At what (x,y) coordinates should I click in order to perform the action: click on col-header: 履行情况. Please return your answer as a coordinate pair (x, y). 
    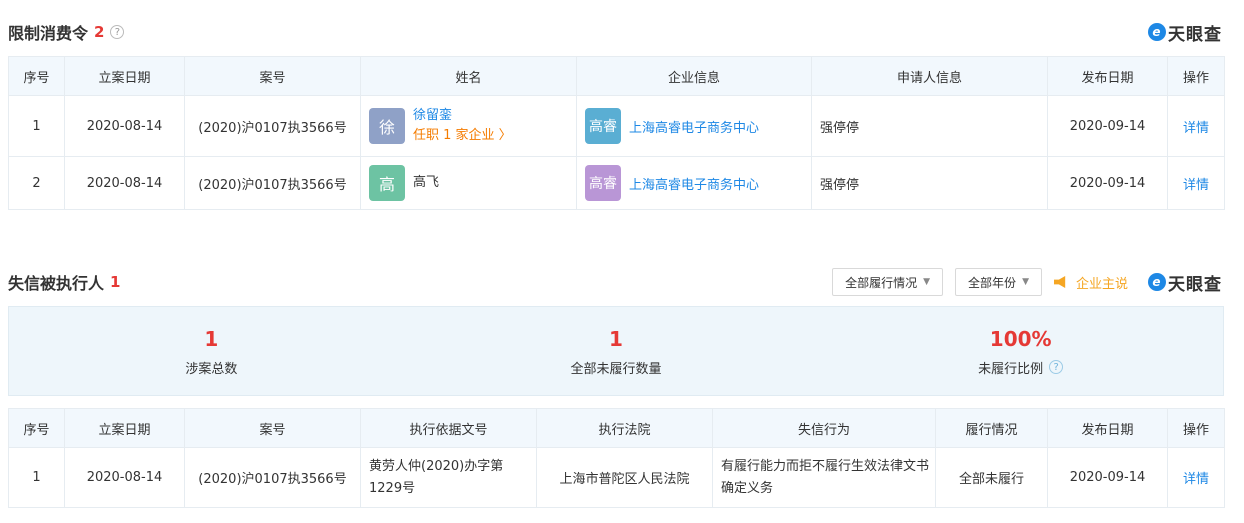
    Looking at the image, I should click on (991, 428).